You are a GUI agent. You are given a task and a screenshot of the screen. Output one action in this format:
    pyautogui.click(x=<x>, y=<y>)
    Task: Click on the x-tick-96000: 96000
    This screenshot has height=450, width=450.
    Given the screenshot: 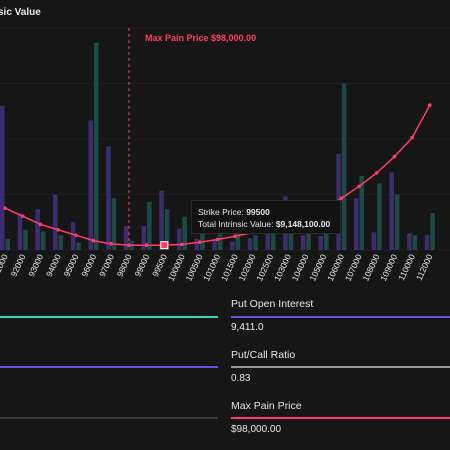 What is the action you would take?
    pyautogui.click(x=88, y=265)
    